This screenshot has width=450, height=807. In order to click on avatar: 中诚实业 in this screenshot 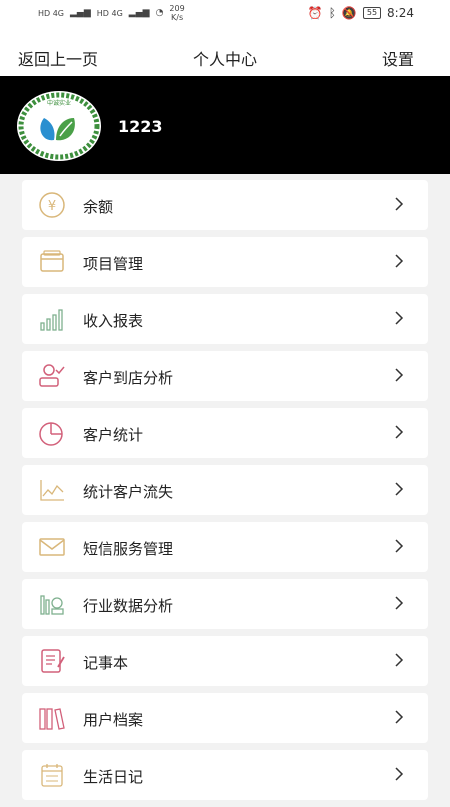, I will do `click(59, 126)`.